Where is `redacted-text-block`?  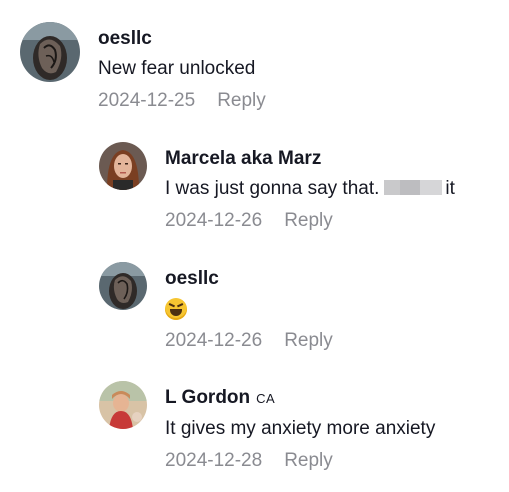 redacted-text-block is located at coordinates (413, 187).